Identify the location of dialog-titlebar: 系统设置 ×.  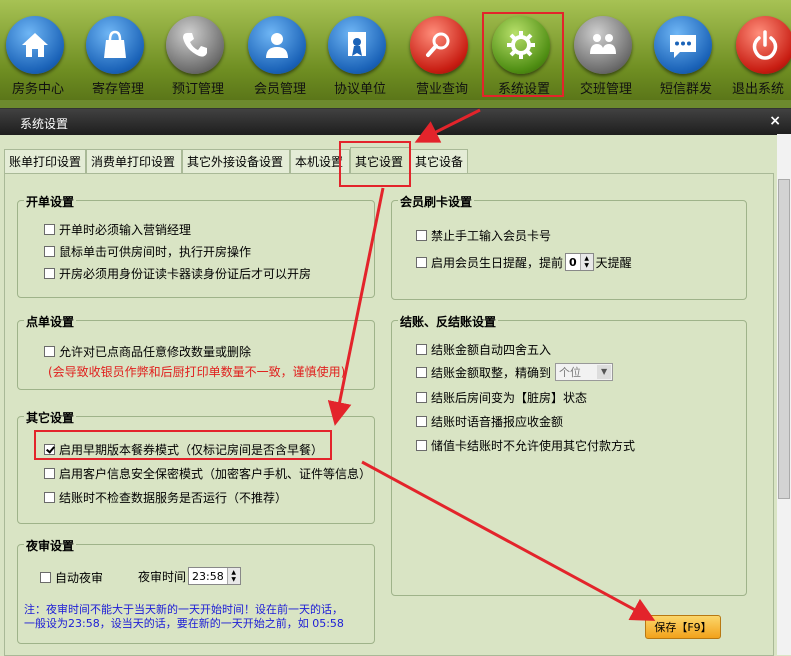
(395, 122).